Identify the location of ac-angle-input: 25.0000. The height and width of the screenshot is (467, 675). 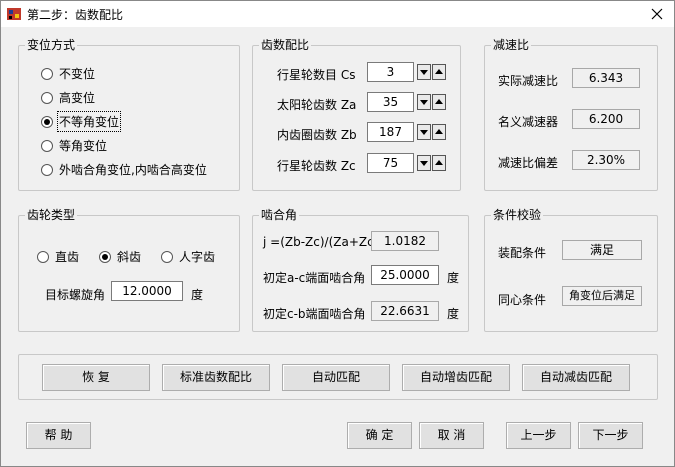
(405, 275).